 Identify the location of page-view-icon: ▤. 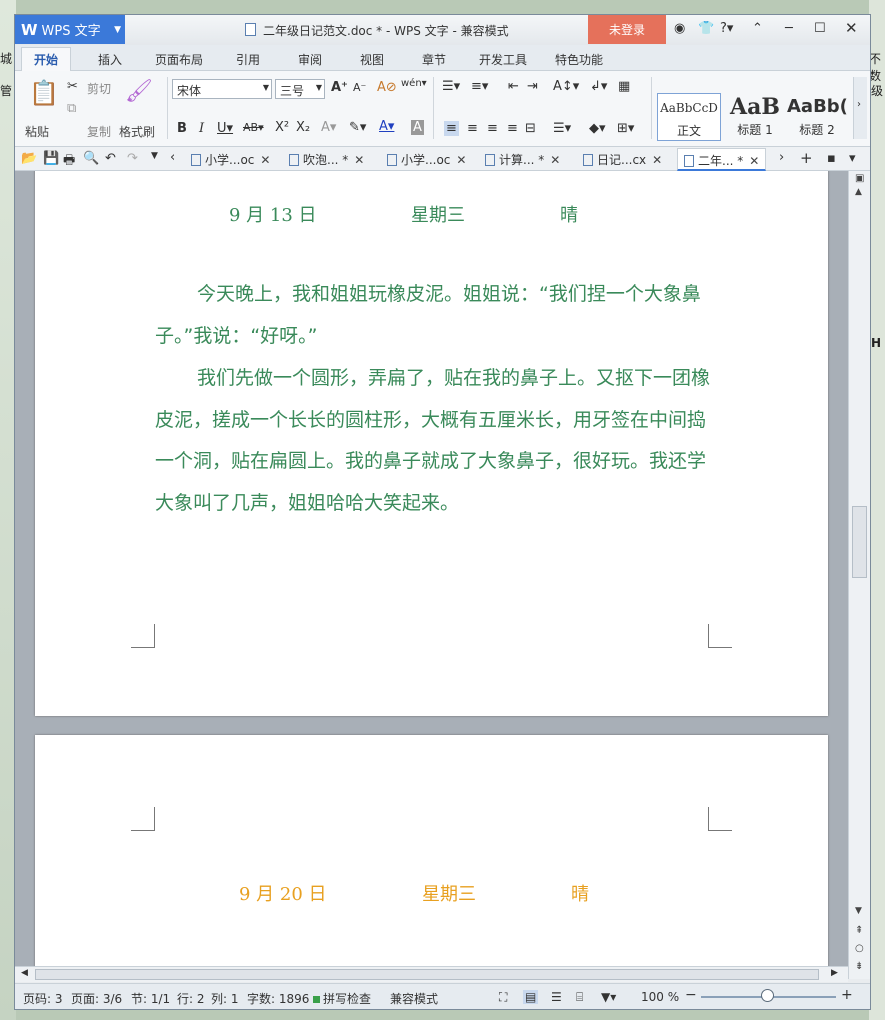
(531, 997).